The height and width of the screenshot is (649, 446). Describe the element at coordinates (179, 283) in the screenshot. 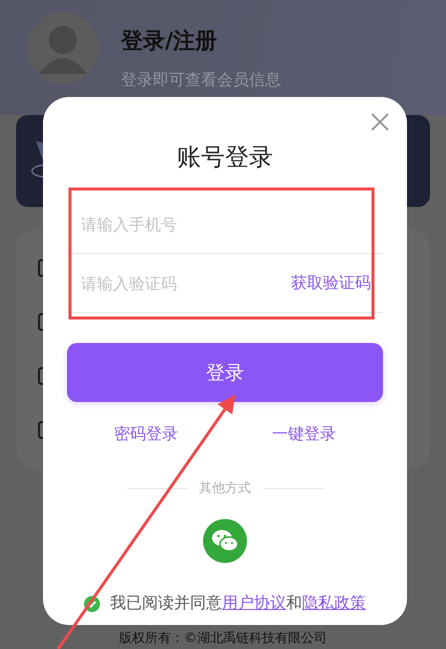

I see `code-field: 请输入验证码` at that location.